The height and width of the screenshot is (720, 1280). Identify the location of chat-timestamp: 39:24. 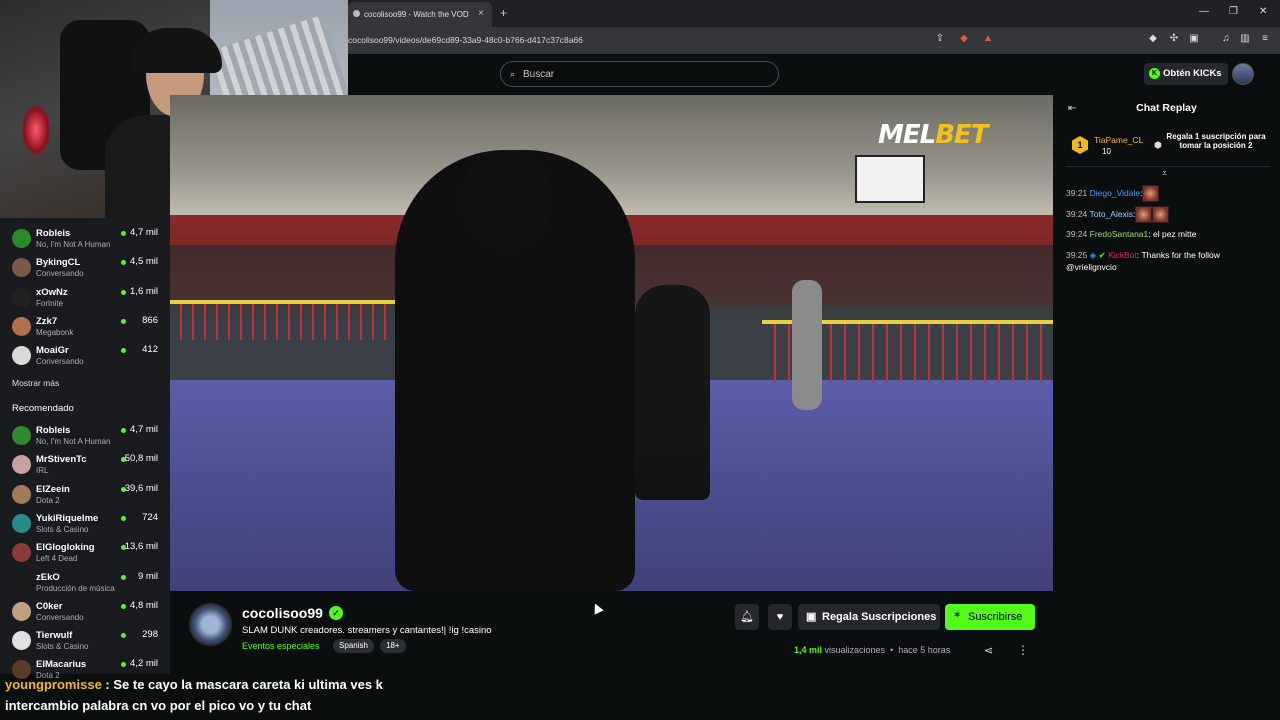
(1077, 234).